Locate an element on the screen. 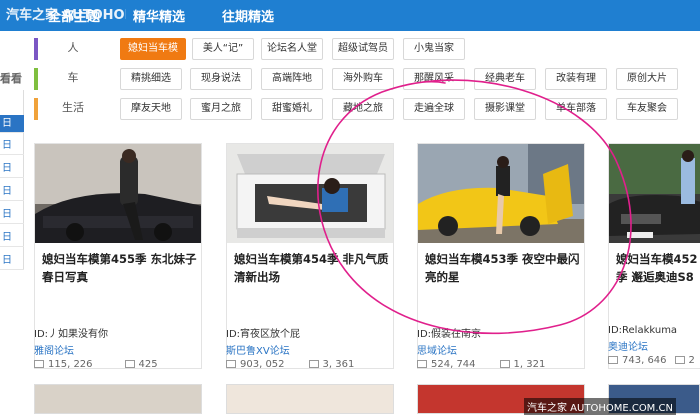  tag-chip: 原创大片 is located at coordinates (647, 79).